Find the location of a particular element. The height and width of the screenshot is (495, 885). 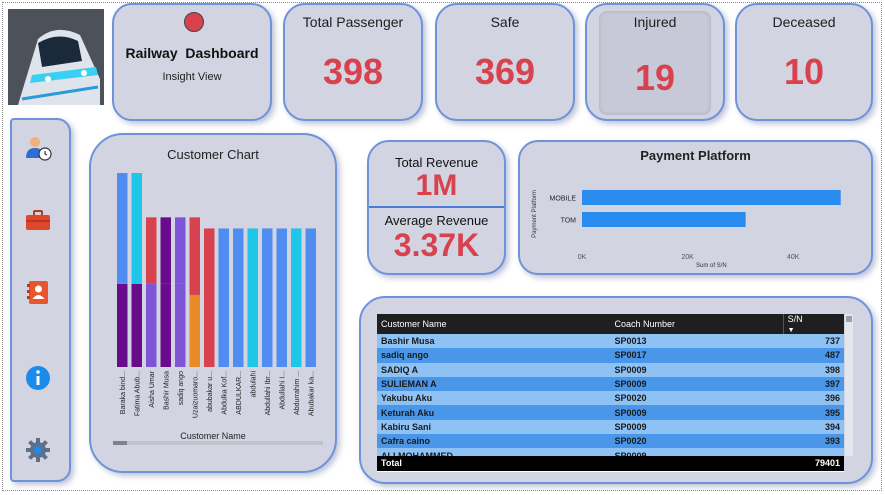

kpi-label: Injured is located at coordinates (655, 22).